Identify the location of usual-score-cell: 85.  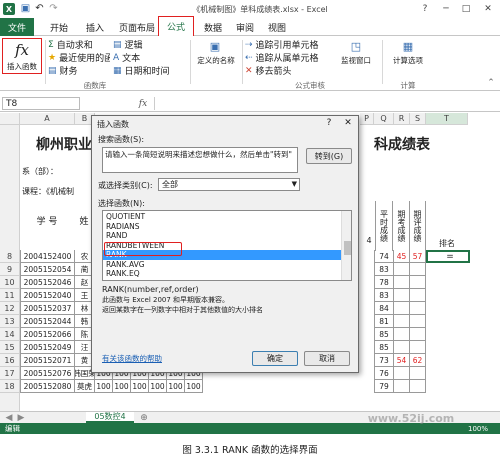
(384, 334).